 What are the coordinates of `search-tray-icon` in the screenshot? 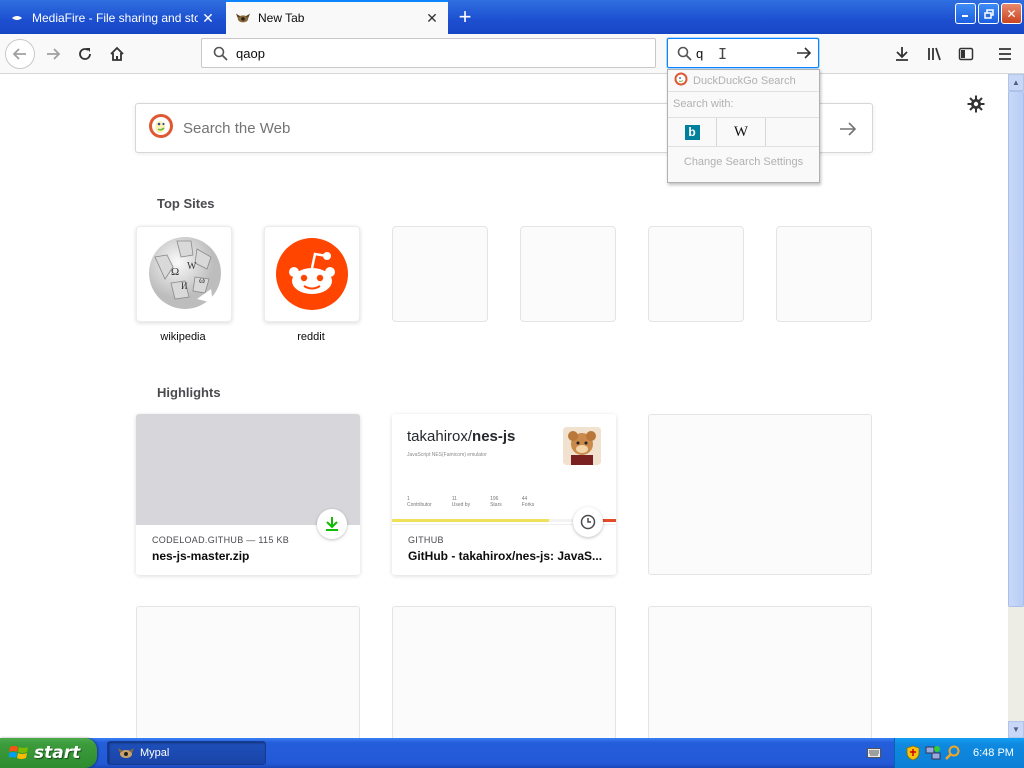 It's located at (953, 753).